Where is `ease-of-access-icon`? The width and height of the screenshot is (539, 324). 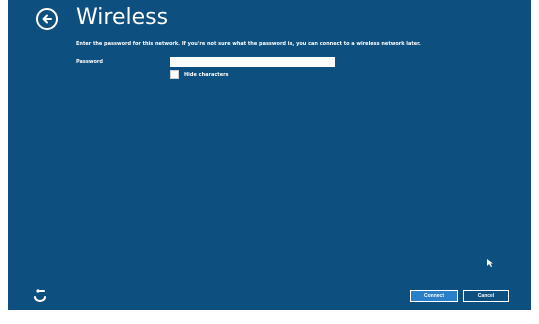 ease-of-access-icon is located at coordinates (40, 295).